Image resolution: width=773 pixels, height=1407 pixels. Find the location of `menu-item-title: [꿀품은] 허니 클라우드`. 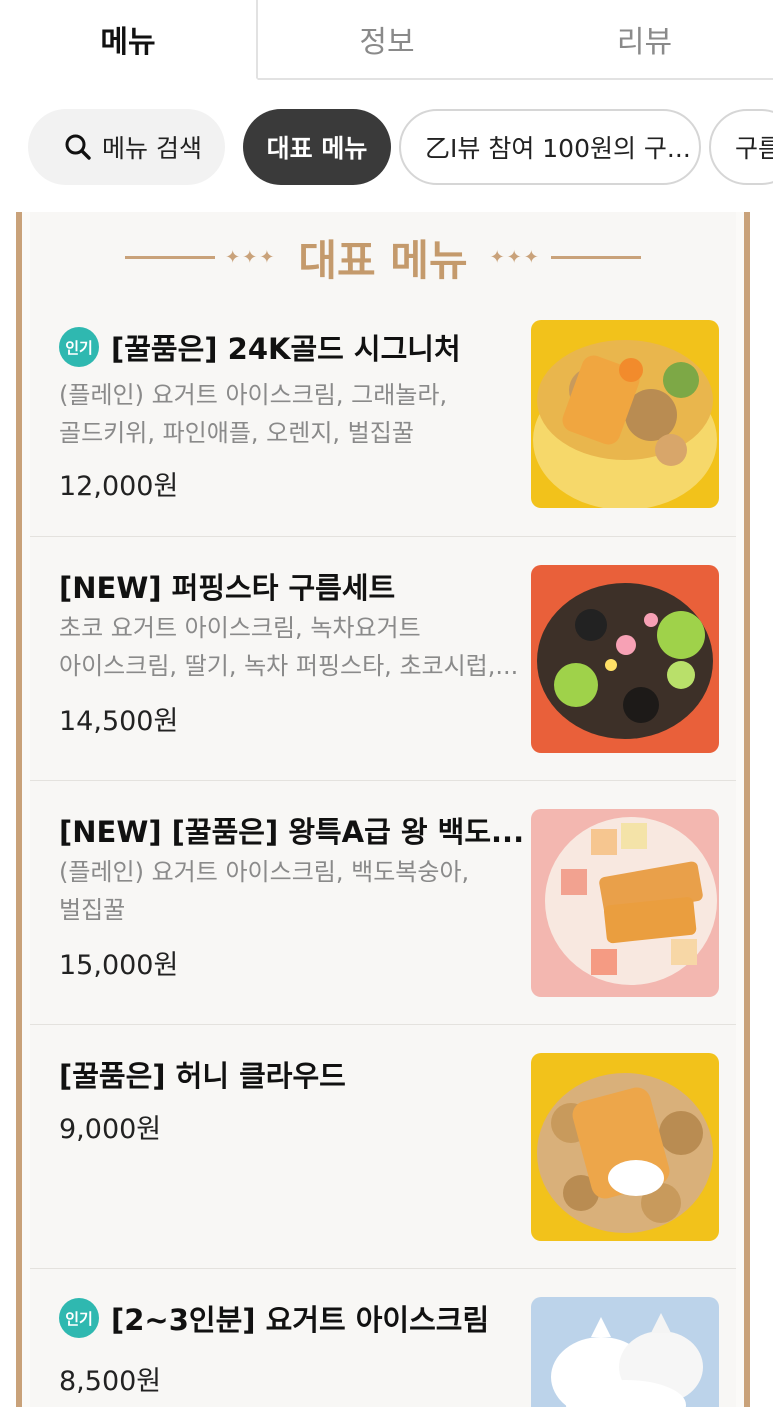

menu-item-title: [꿀품은] 허니 클라우드 is located at coordinates (202, 1074).